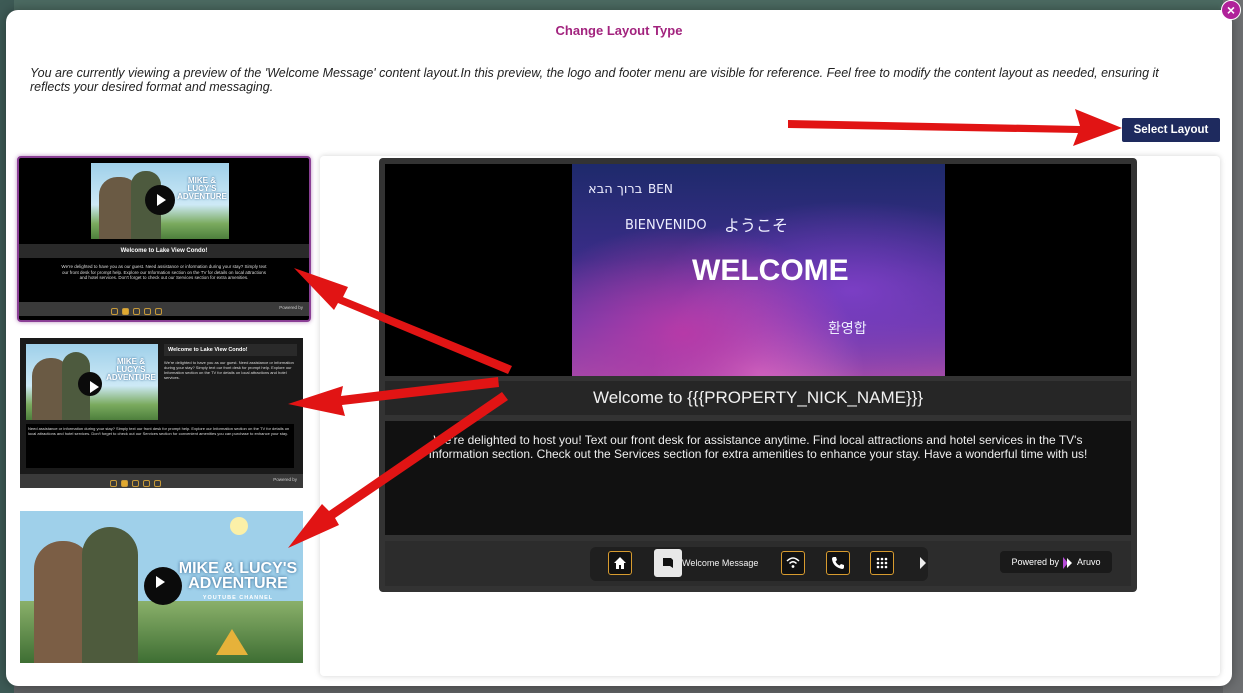 This screenshot has height=693, width=1243. I want to click on background-top-strip, so click(621, 5).